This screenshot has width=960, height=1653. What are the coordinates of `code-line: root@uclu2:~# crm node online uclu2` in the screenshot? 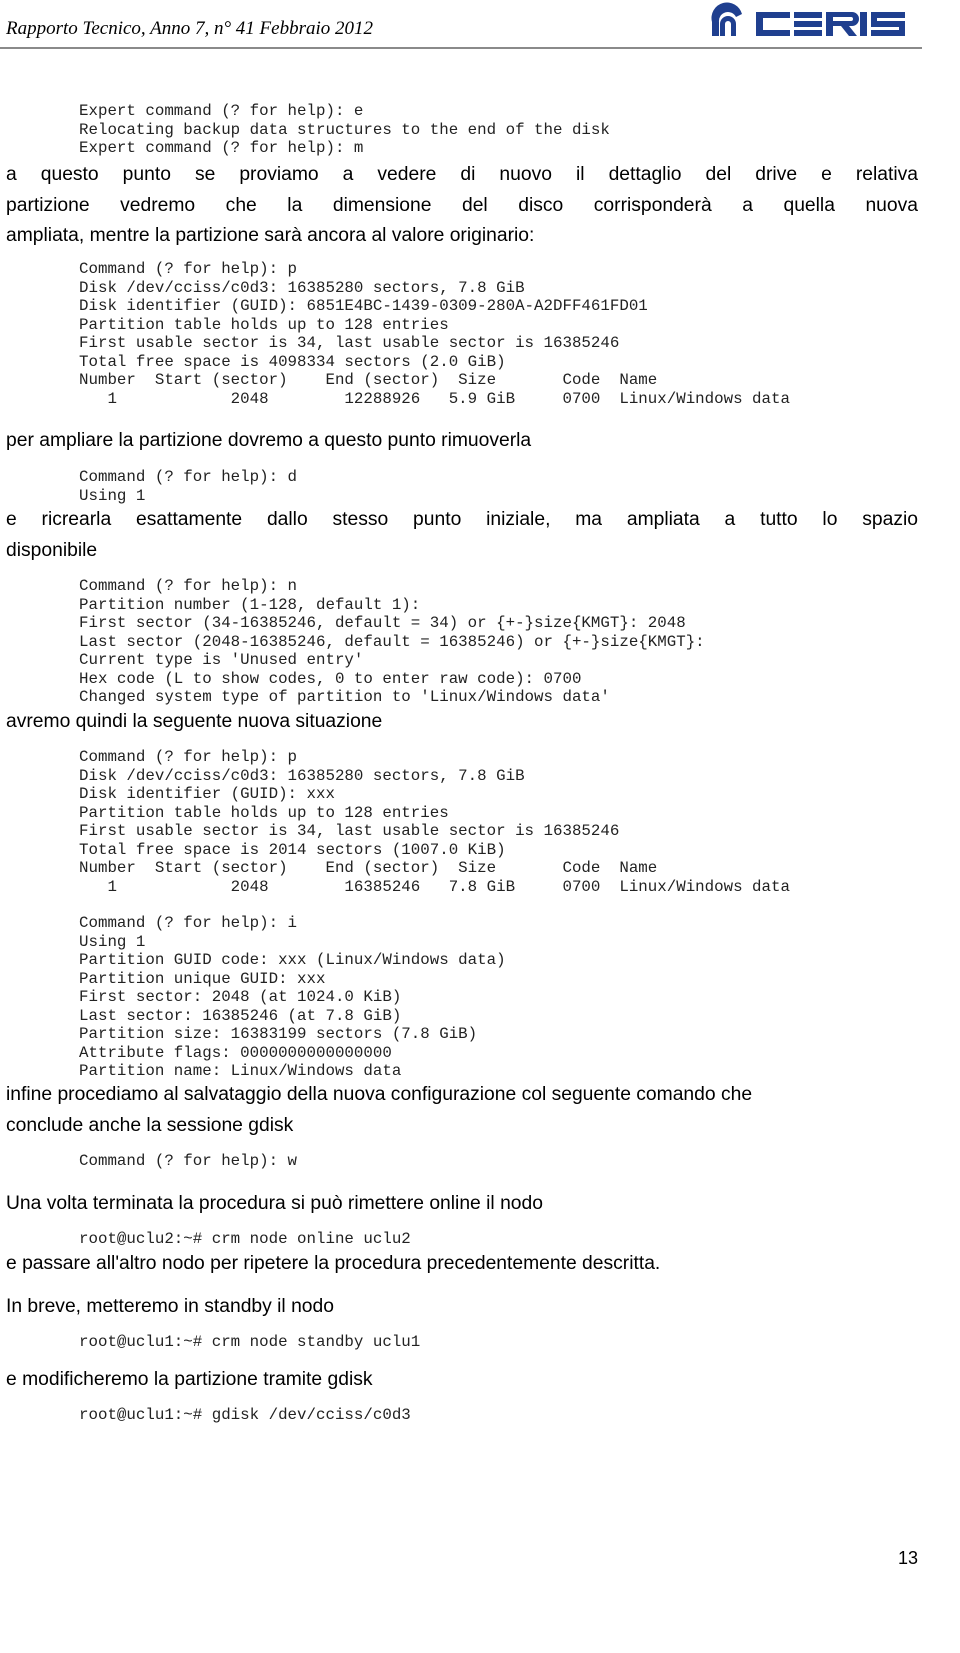 It's located at (245, 1239).